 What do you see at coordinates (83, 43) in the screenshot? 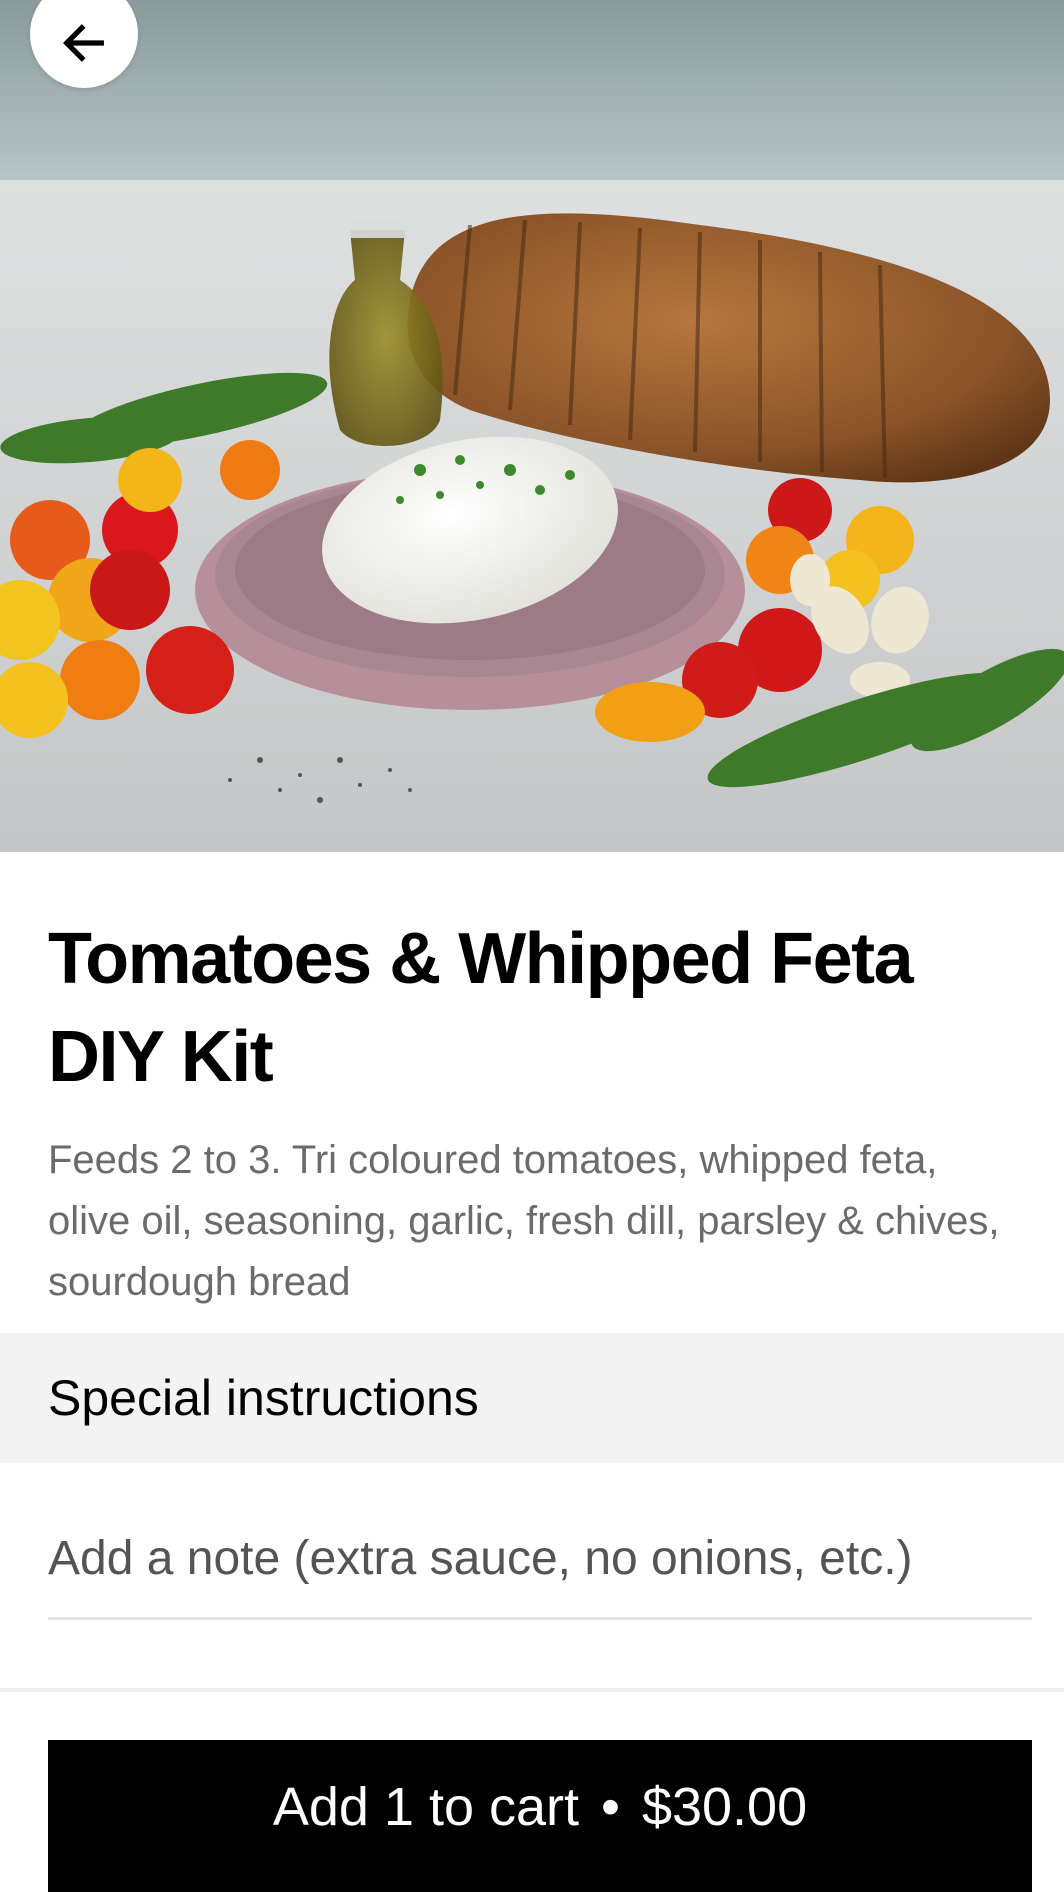
I see `arrow-left-icon` at bounding box center [83, 43].